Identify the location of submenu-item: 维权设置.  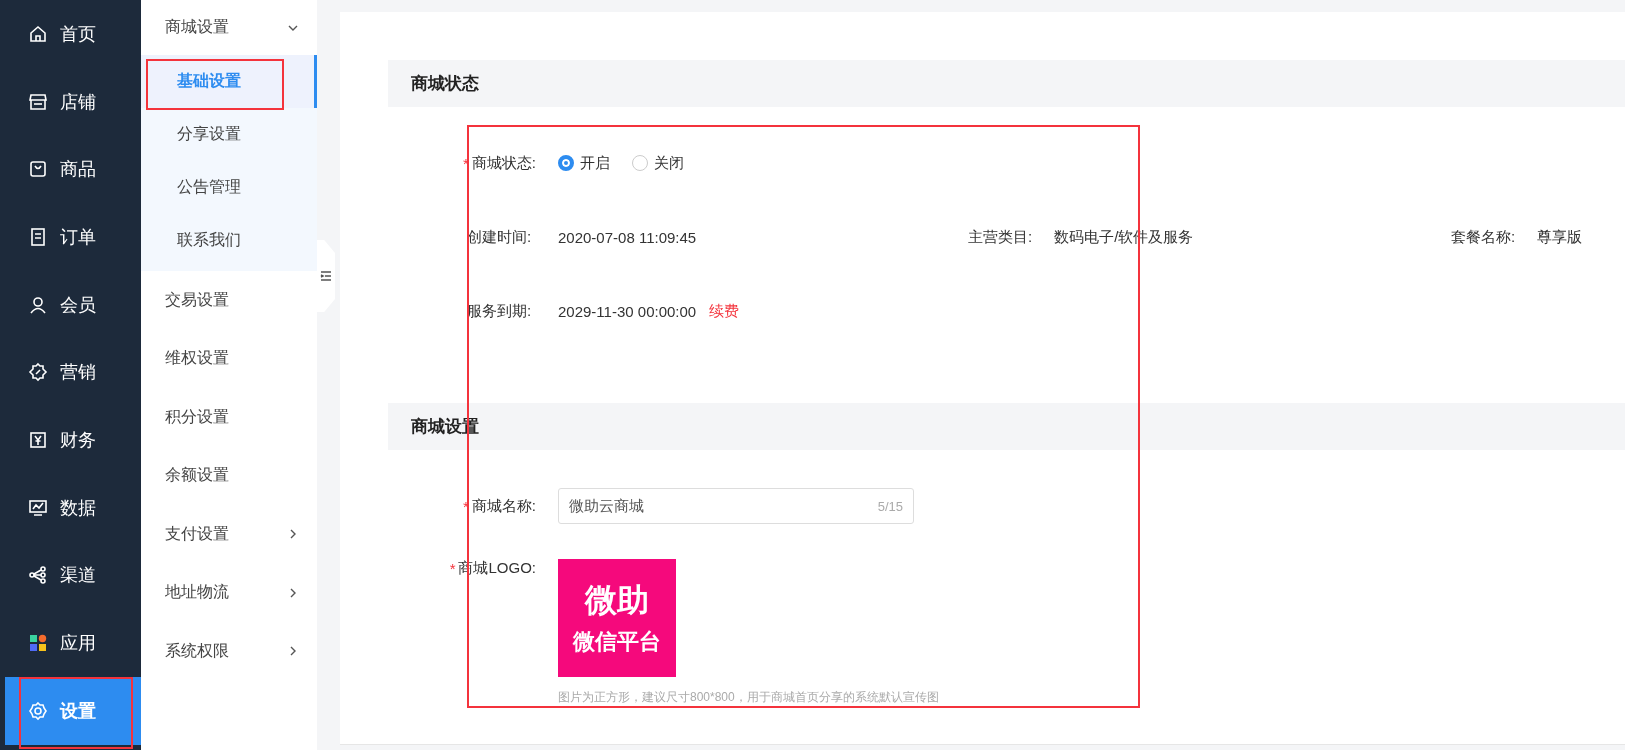
(229, 358).